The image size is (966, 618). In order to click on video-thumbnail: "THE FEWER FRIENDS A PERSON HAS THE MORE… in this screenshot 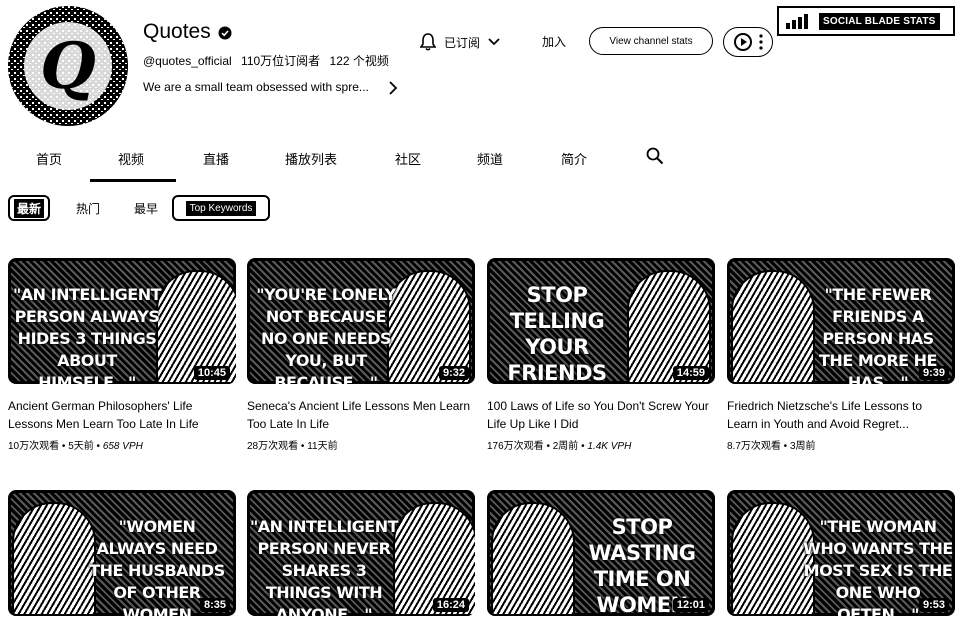, I will do `click(841, 321)`.